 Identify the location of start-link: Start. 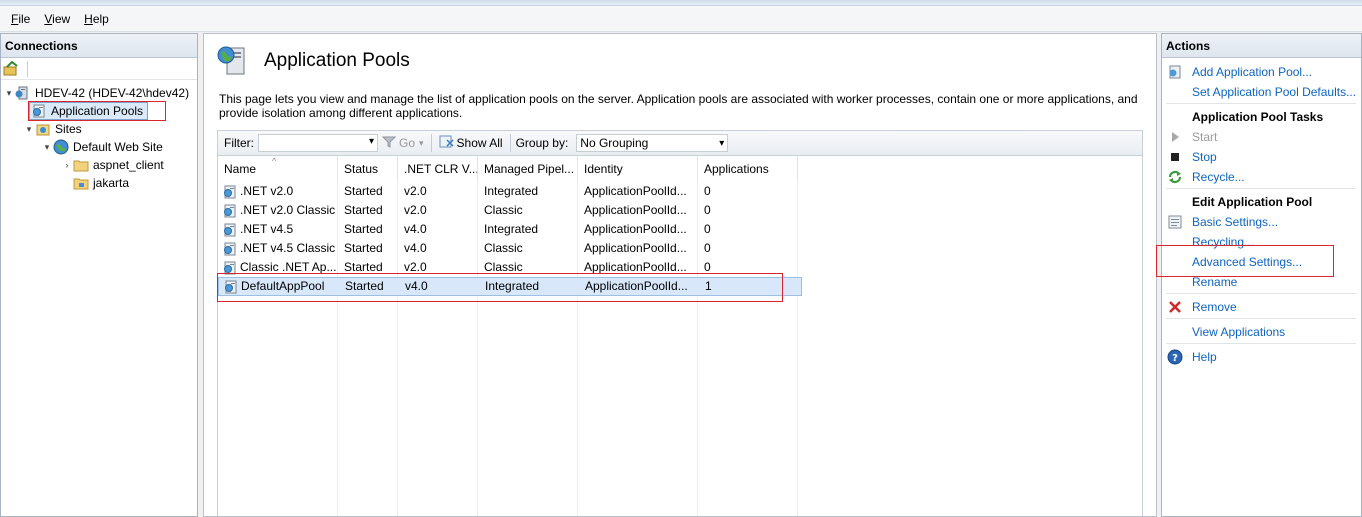
(1204, 137).